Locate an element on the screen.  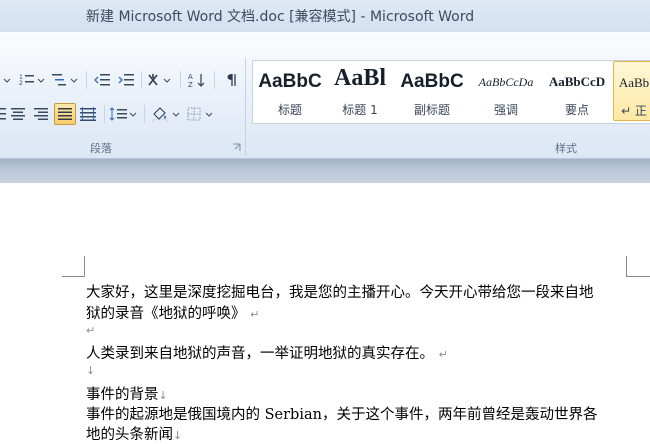
justify-icon is located at coordinates (65, 114).